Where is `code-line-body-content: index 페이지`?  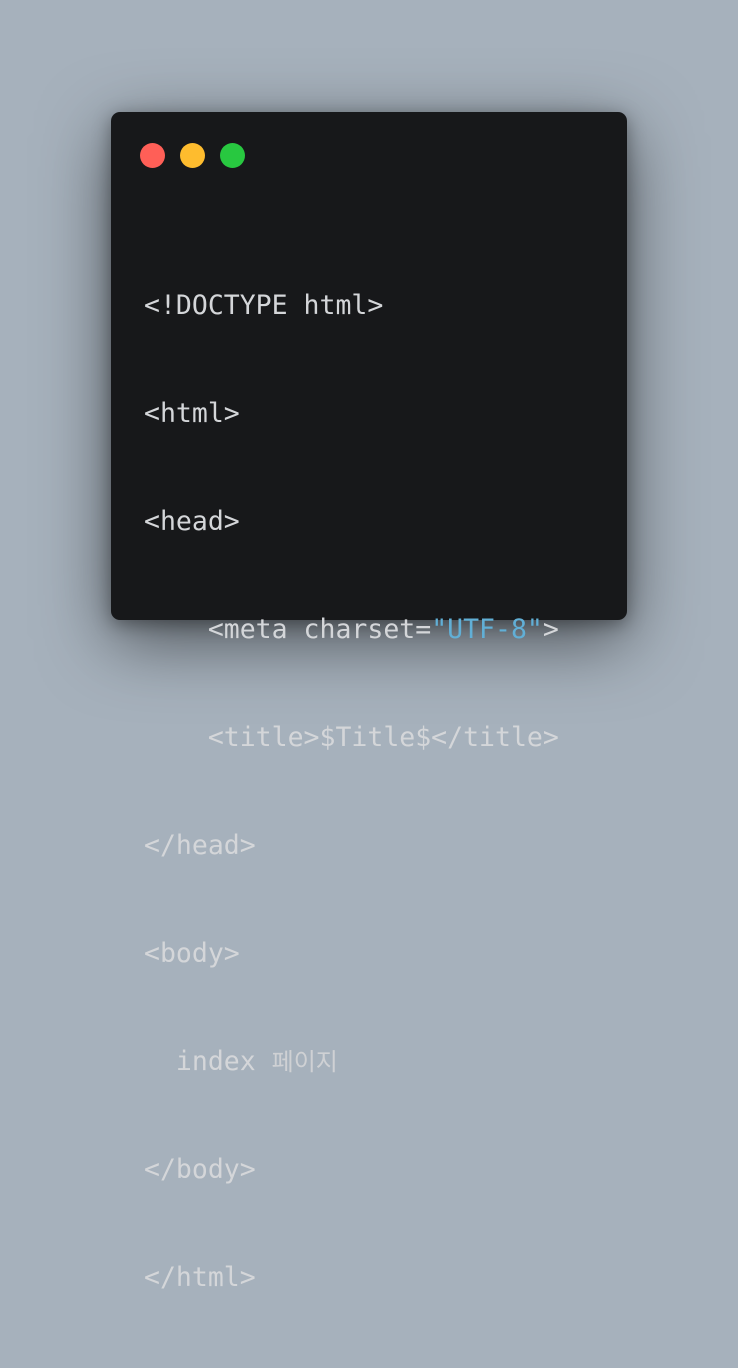
code-line-body-content: index 페이지 is located at coordinates (351, 1062).